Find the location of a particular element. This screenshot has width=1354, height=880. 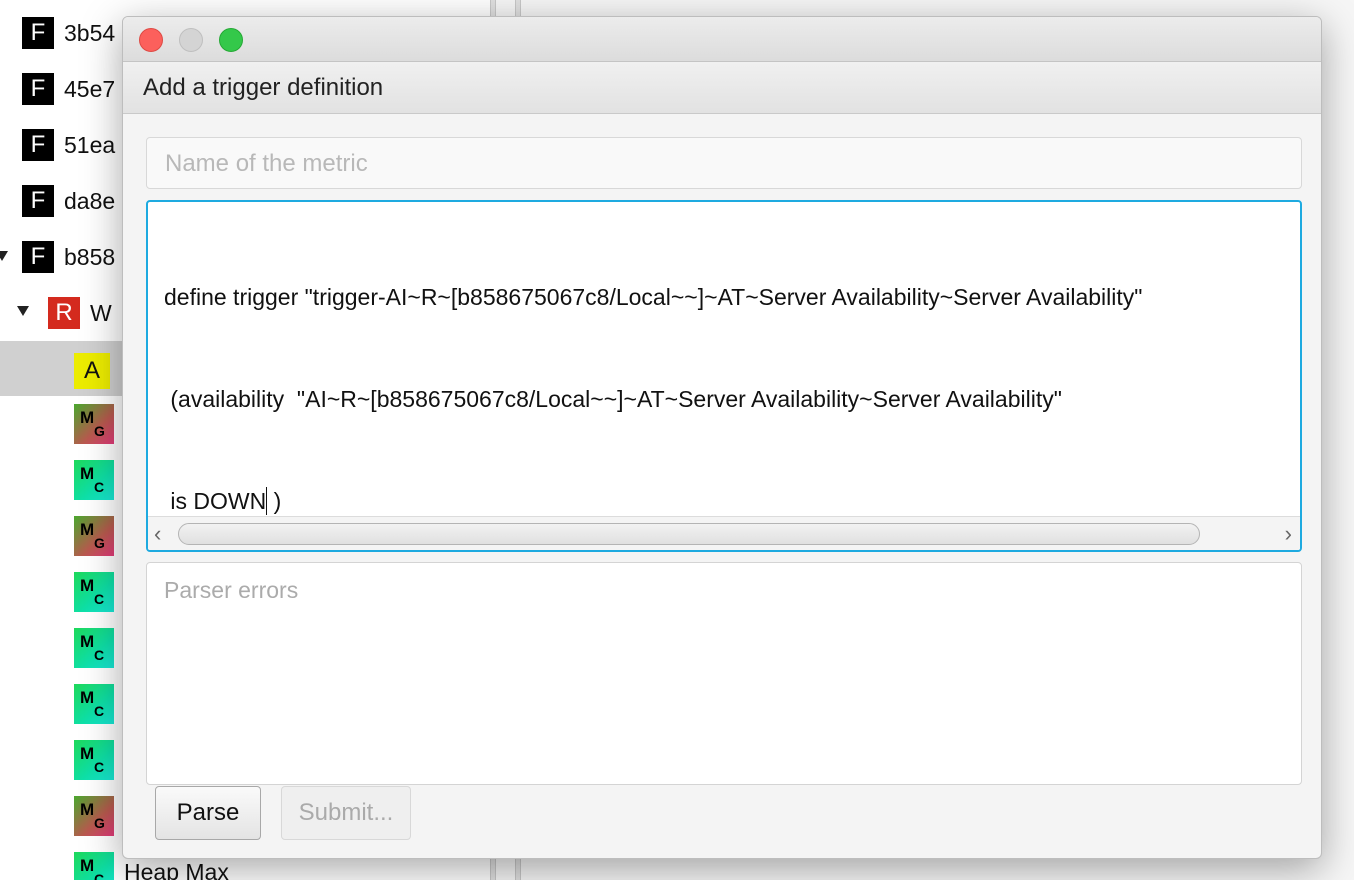

tree-item: A is located at coordinates (92, 371).